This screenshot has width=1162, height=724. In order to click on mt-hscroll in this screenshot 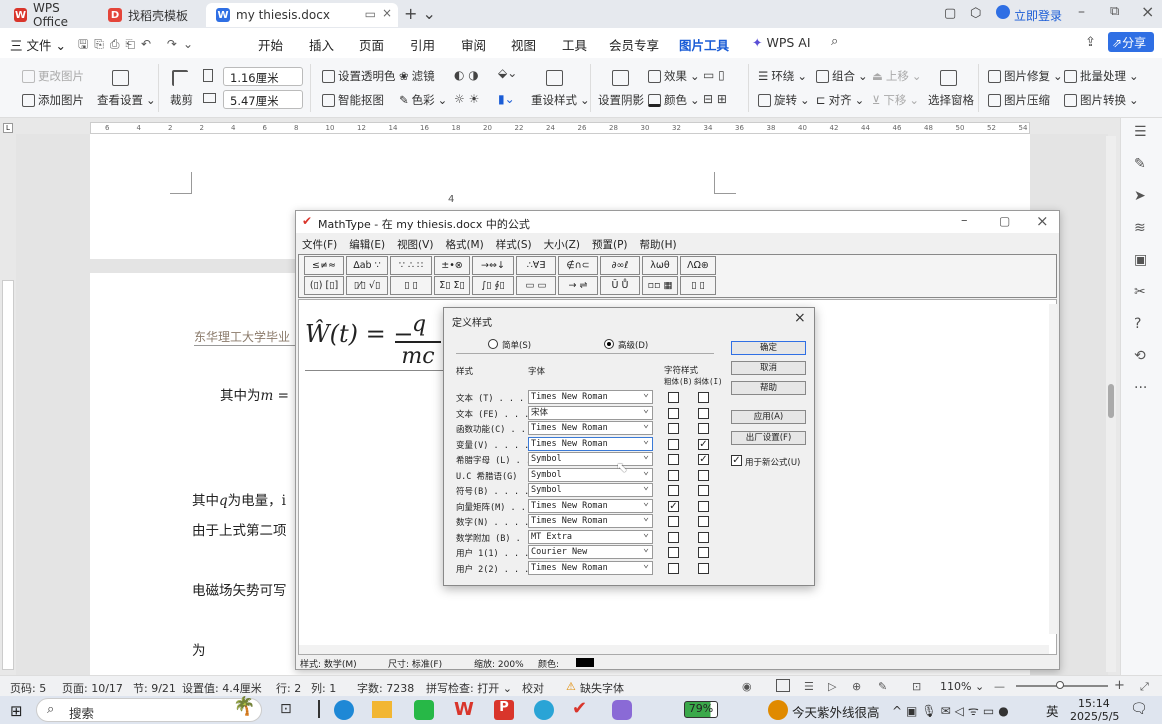, I will do `click(674, 649)`.